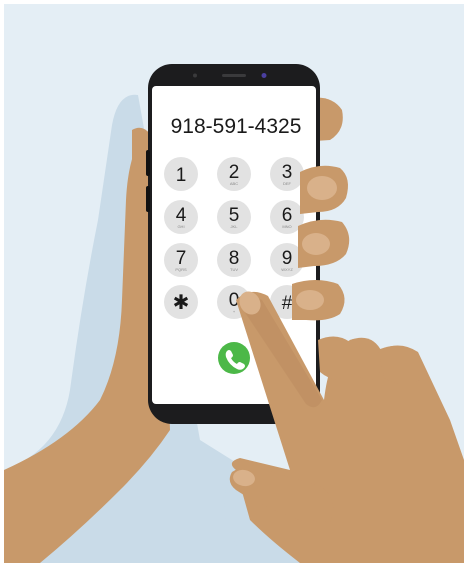  I want to click on sensor, so click(195, 75).